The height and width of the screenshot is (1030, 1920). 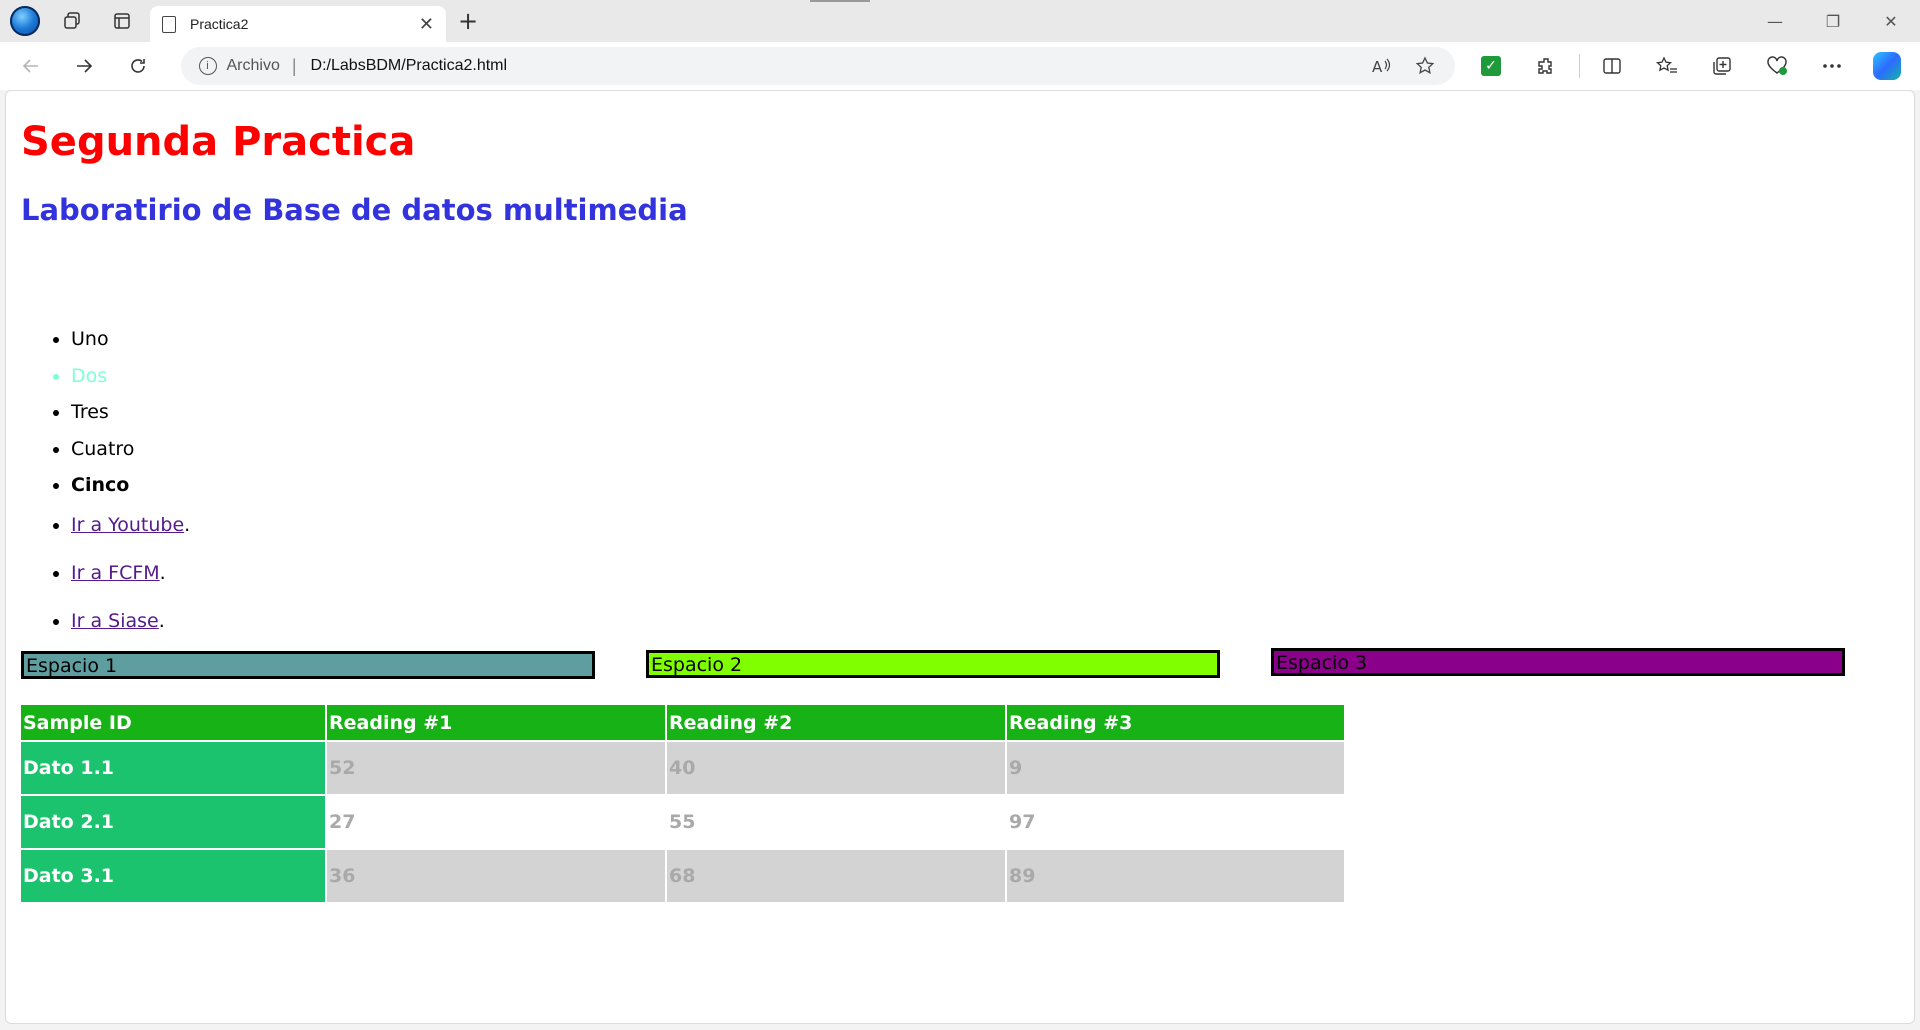 I want to click on link-list: Ir a Youtube. Ir a FCFM. Ir a Siase., so click(x=105, y=573).